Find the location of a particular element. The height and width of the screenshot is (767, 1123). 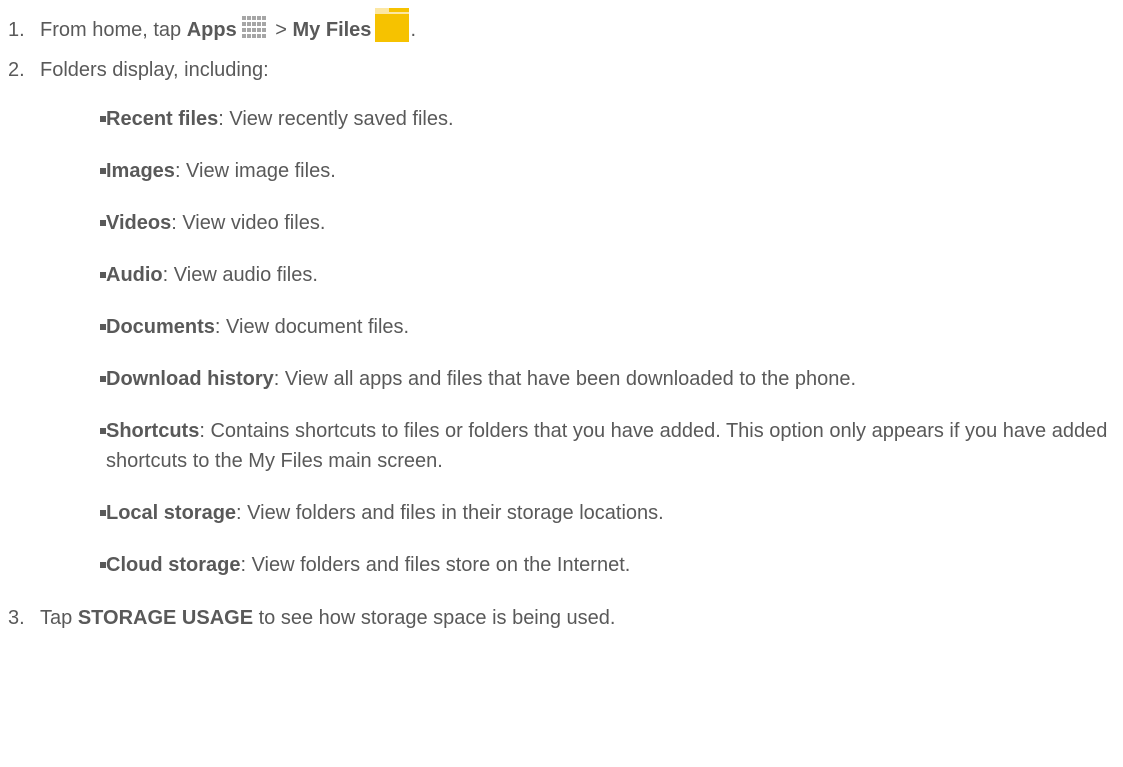

step-text: From home, tap Apps > My Files . is located at coordinates (228, 28).